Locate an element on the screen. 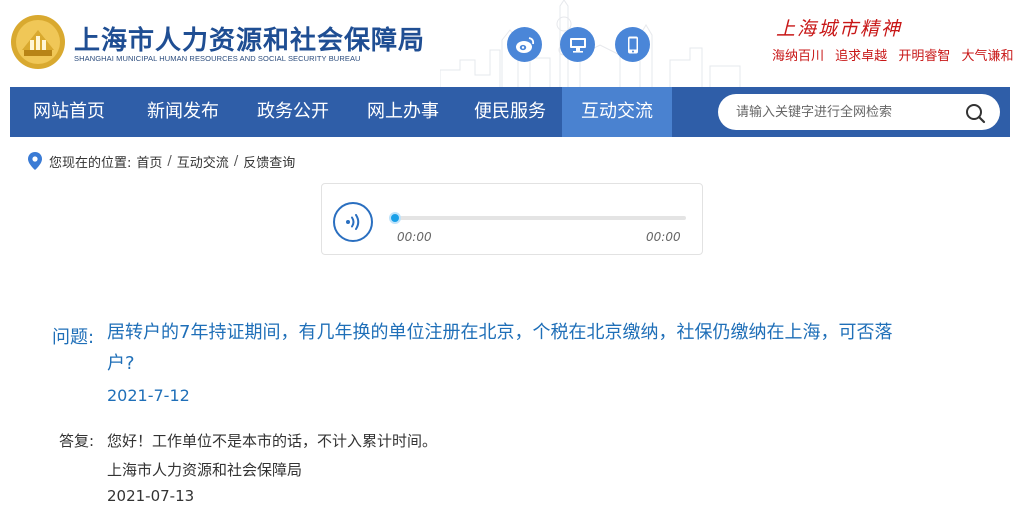  search-icon is located at coordinates (975, 113).